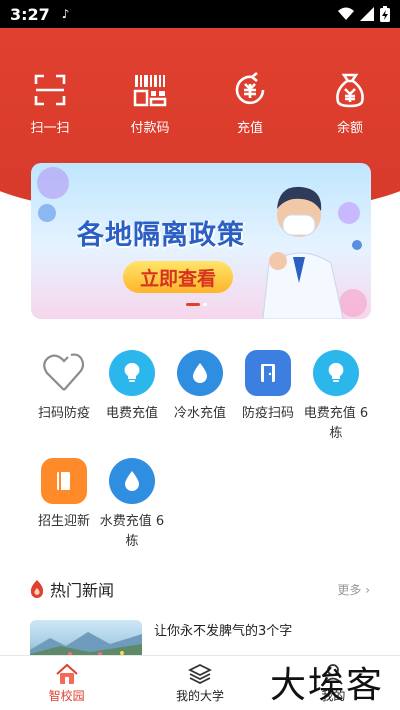 The width and height of the screenshot is (400, 710). What do you see at coordinates (336, 397) in the screenshot?
I see `service-electric-recharge-building-6: 电费充值 6栋` at bounding box center [336, 397].